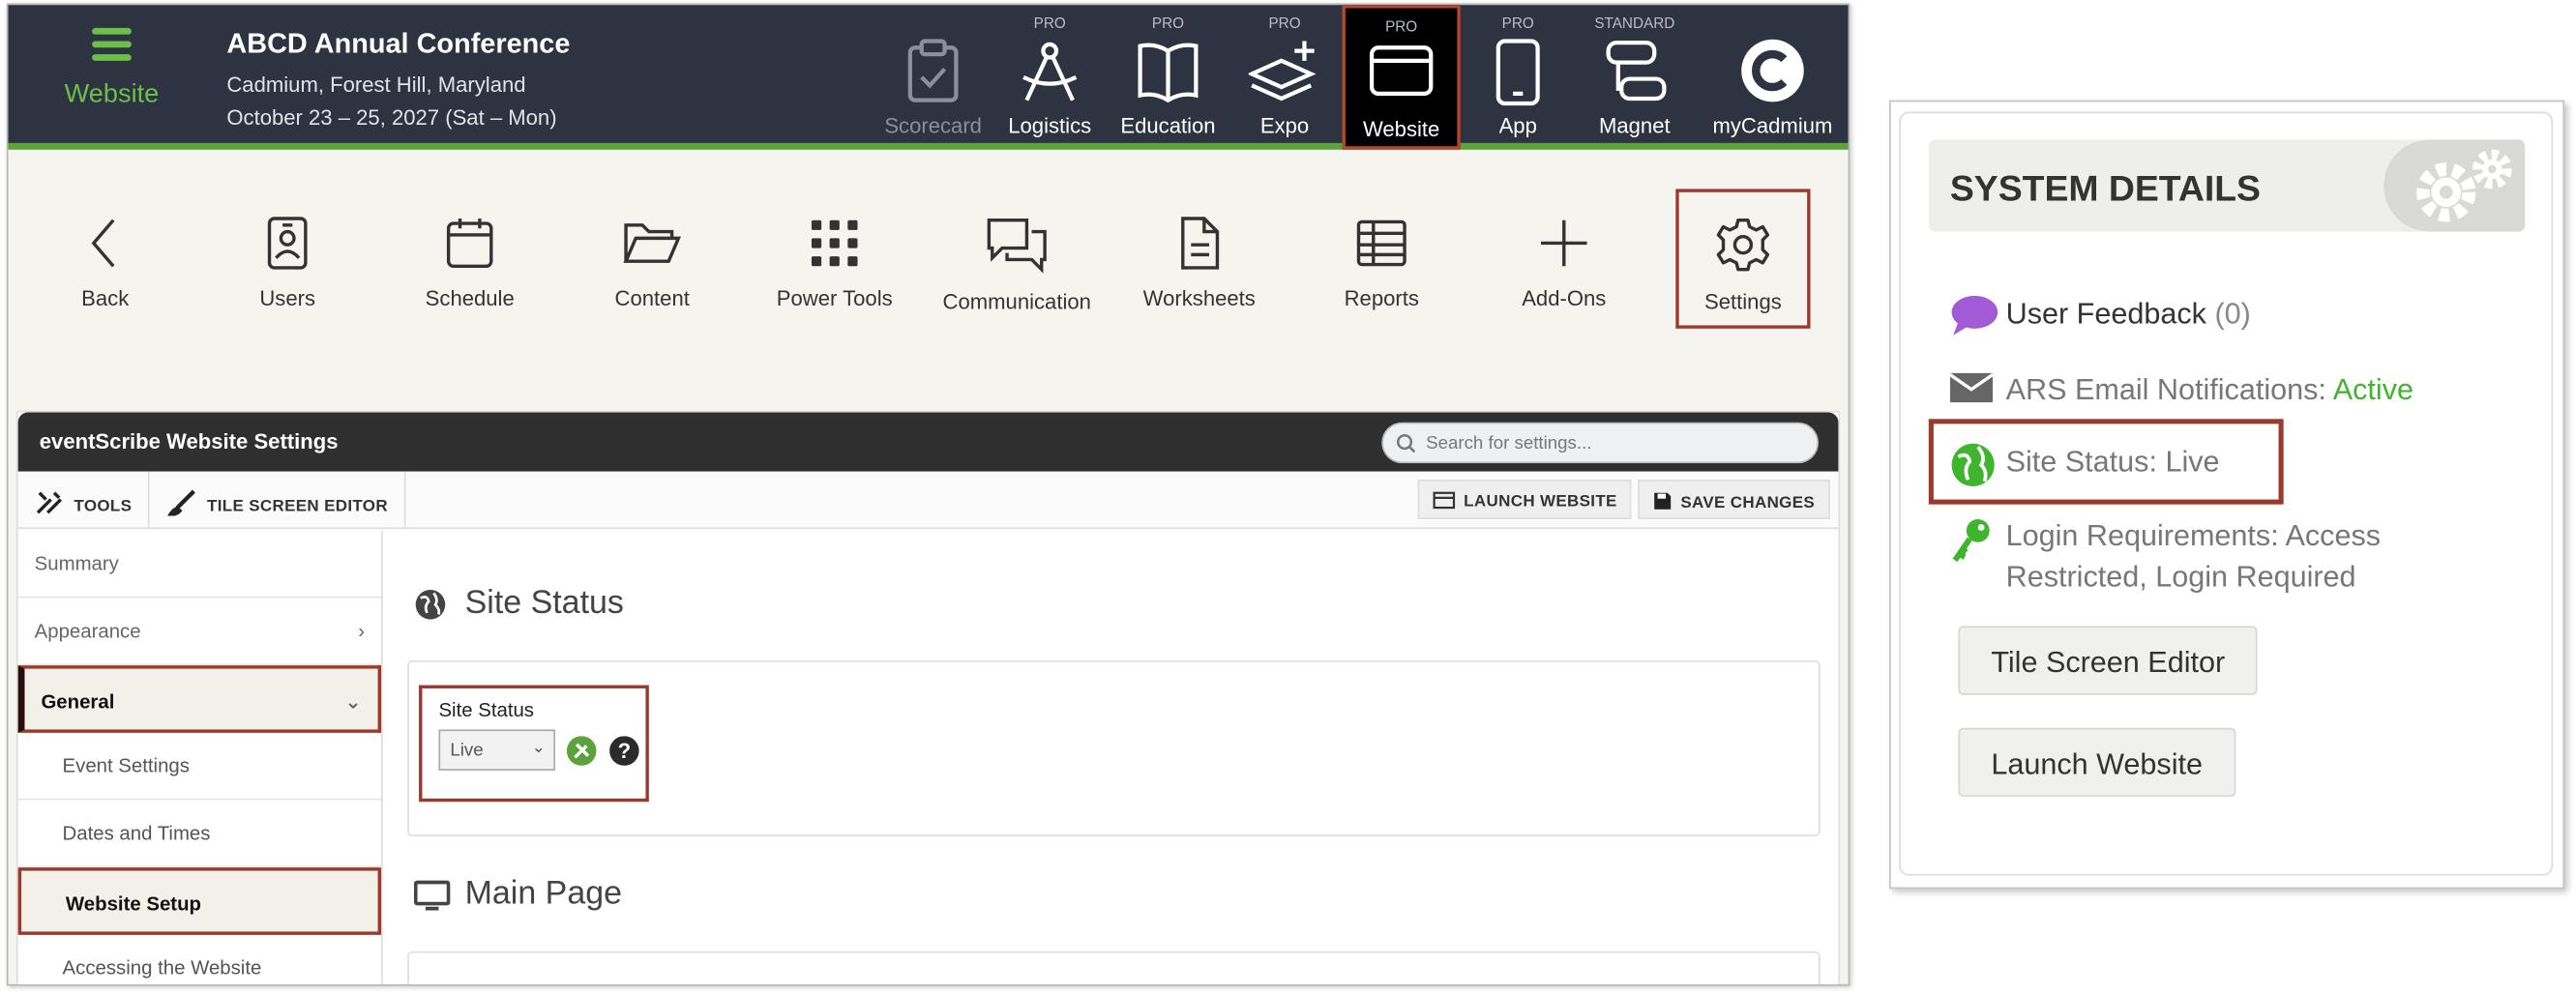  What do you see at coordinates (162, 967) in the screenshot?
I see `nav-label: Accessing the Website` at bounding box center [162, 967].